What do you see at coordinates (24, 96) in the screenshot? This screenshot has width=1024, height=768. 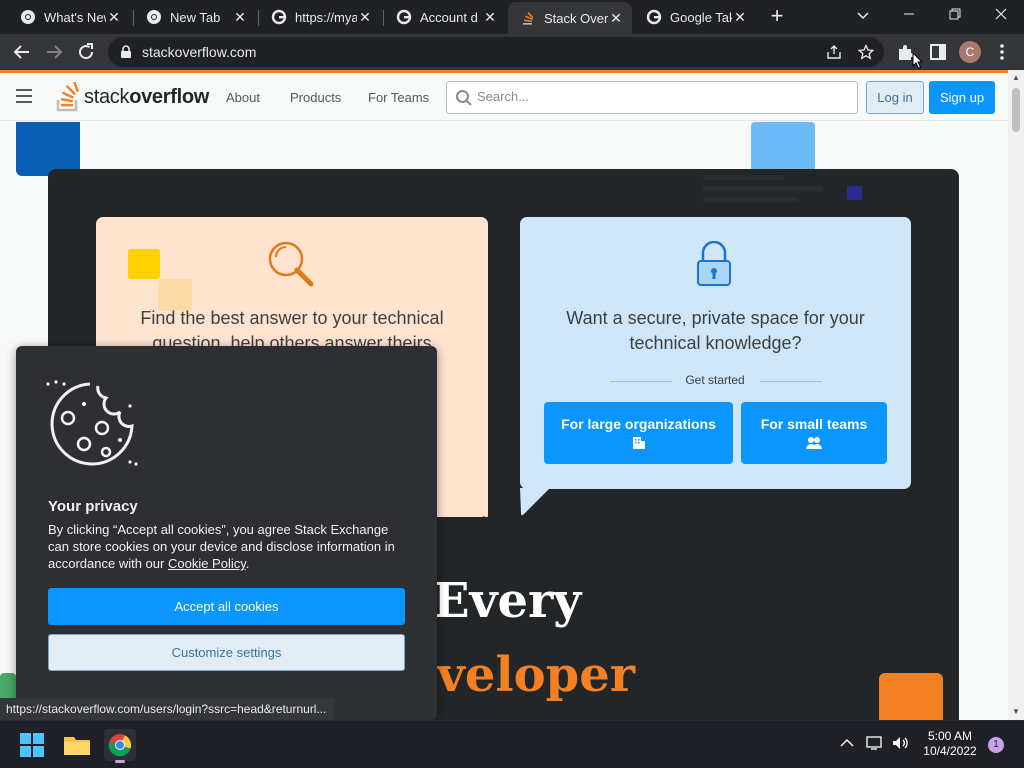 I see `hamburger-menu-icon` at bounding box center [24, 96].